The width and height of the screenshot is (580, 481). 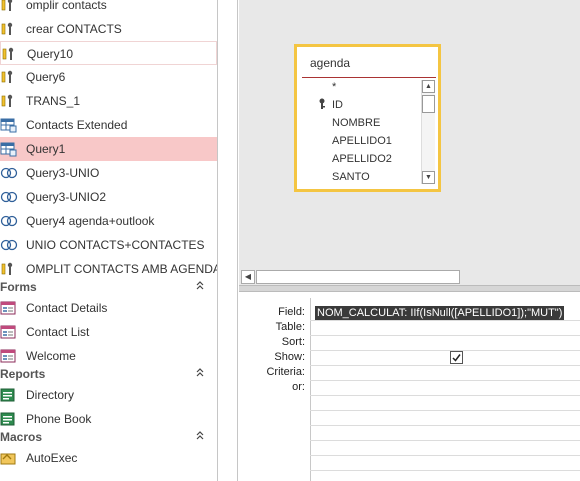 I want to click on table-field-apellido2: APELLIDO2, so click(x=362, y=159).